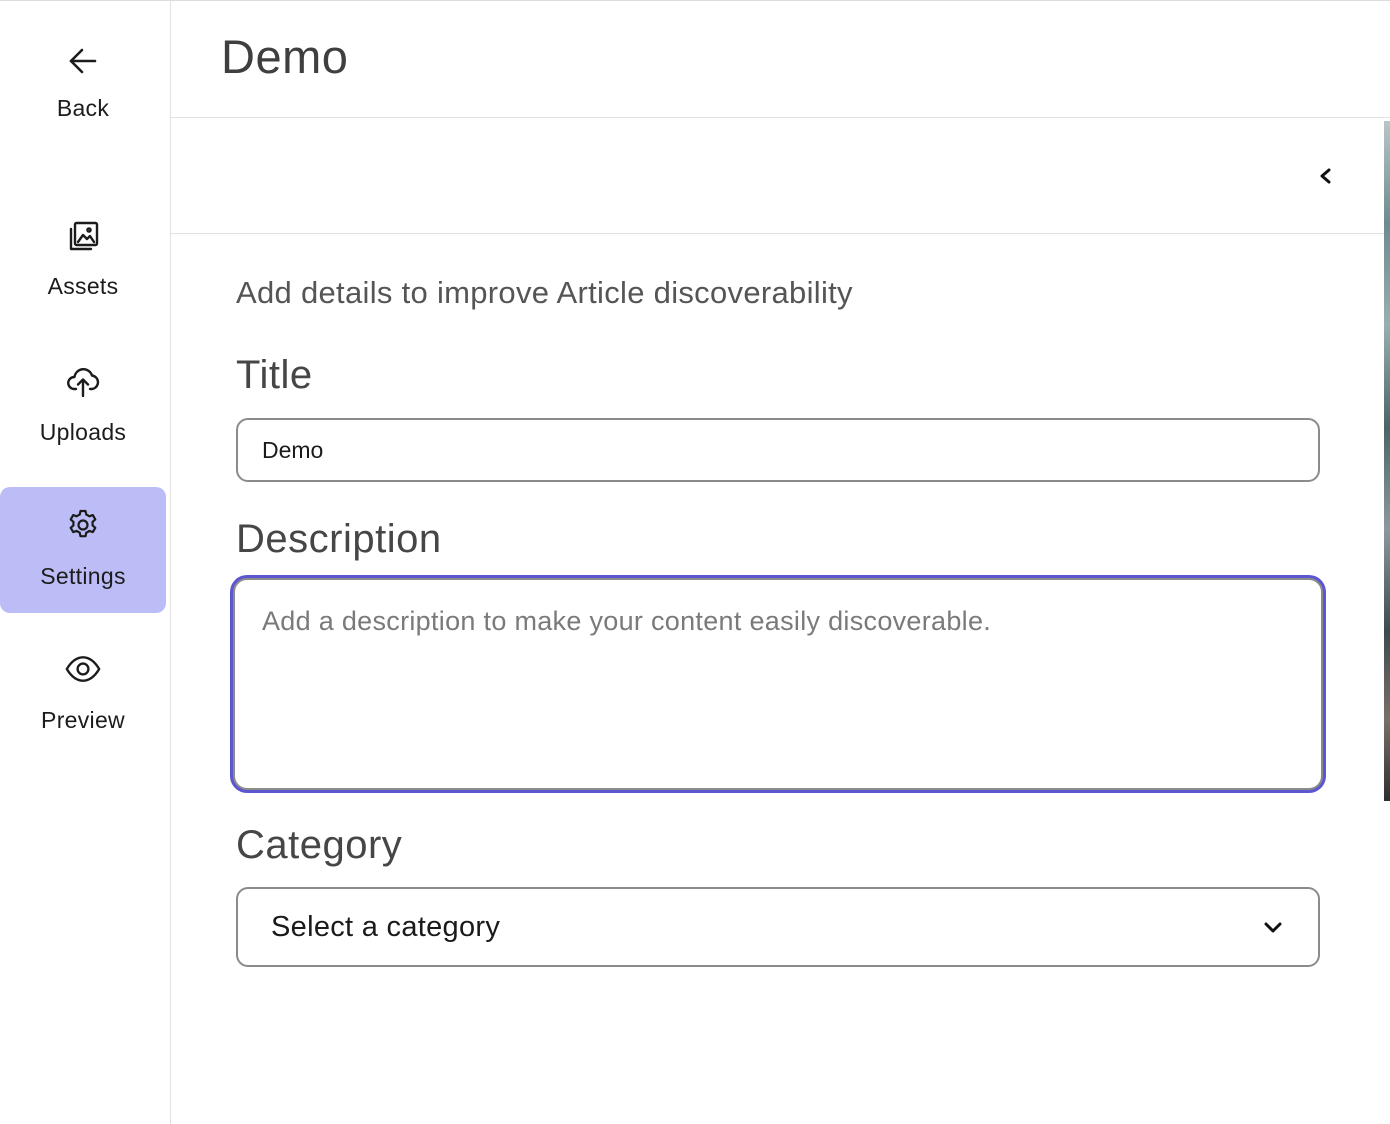  Describe the element at coordinates (83, 108) in the screenshot. I see `sidebar-item-label: Back` at that location.